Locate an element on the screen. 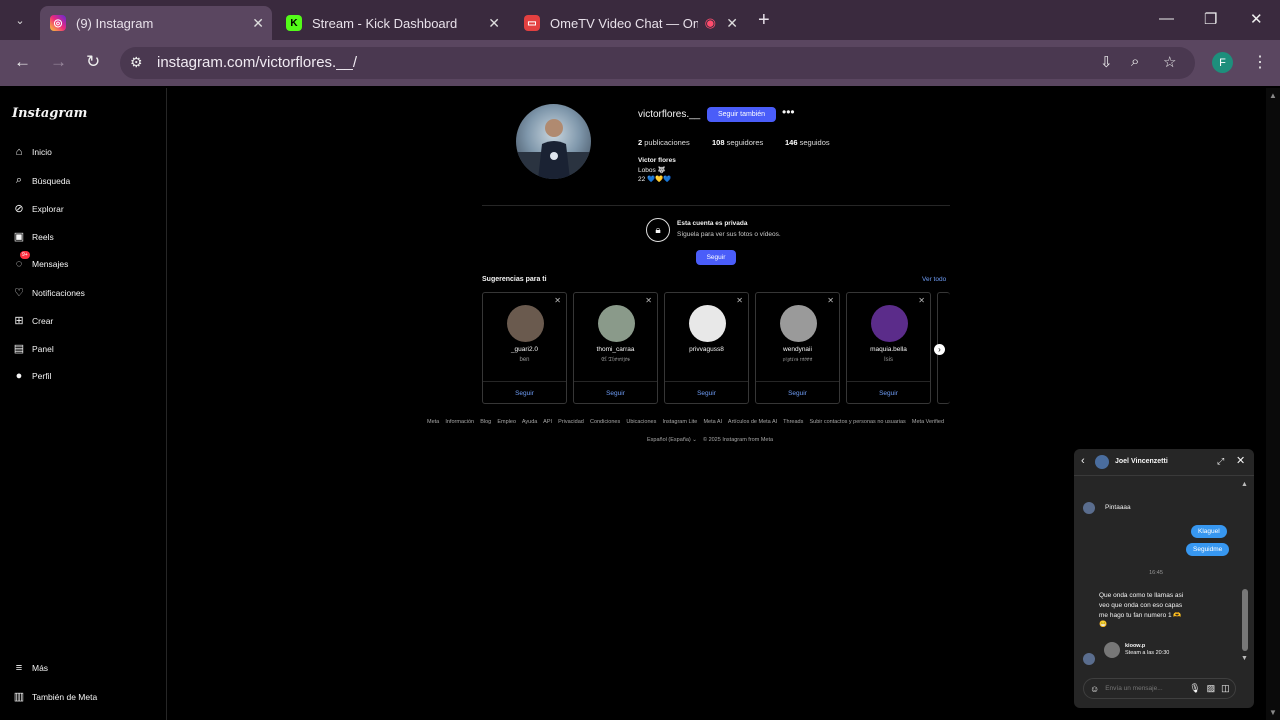 Image resolution: width=1280 pixels, height=720 pixels. zoom-icon: ⌕ is located at coordinates (1135, 61).